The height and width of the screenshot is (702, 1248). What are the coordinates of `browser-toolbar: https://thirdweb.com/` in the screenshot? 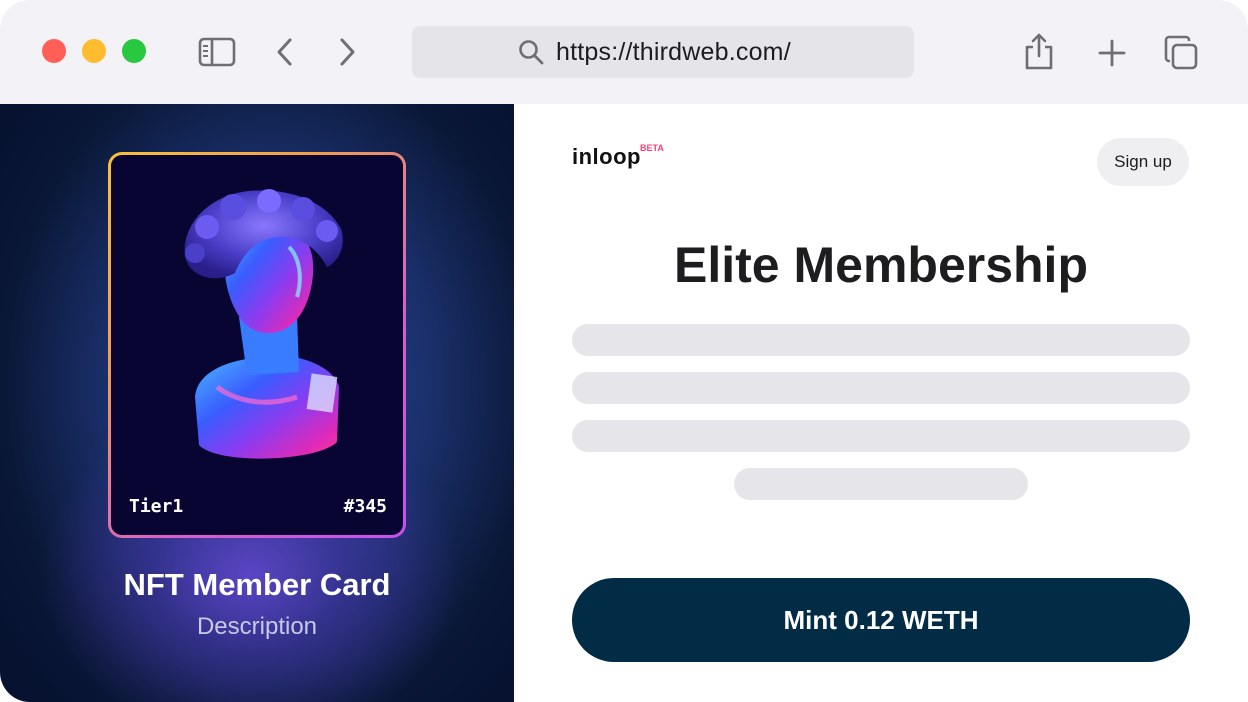 It's located at (624, 52).